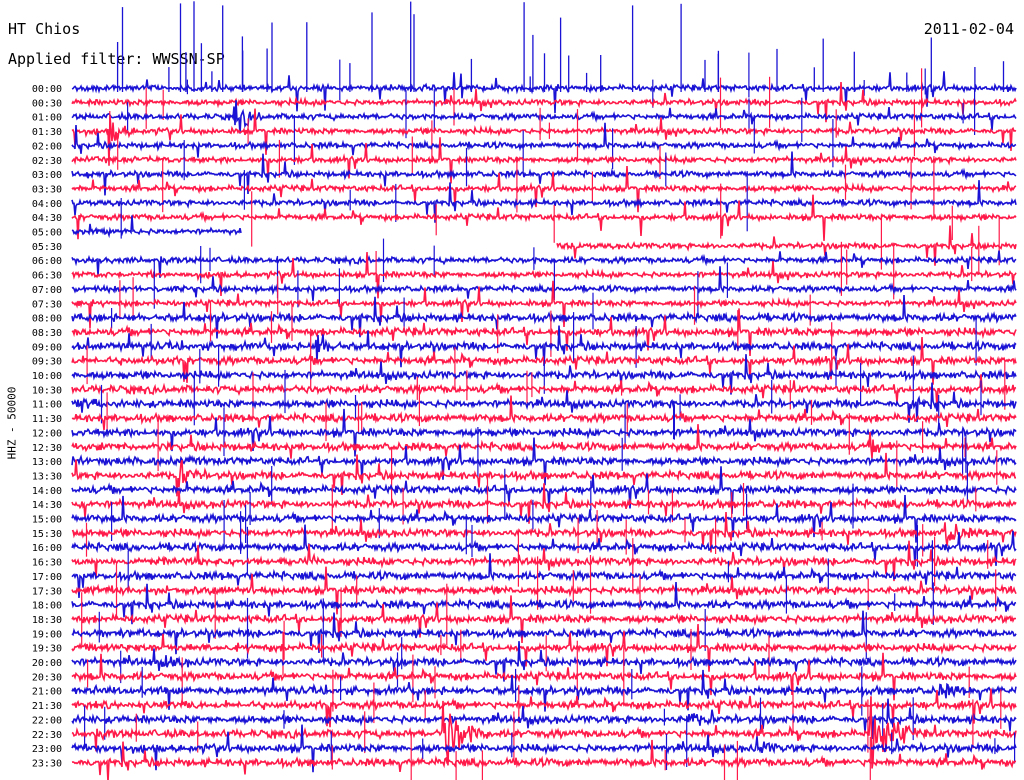  Describe the element at coordinates (47, 677) in the screenshot. I see `row-time-label: 20:30` at that location.